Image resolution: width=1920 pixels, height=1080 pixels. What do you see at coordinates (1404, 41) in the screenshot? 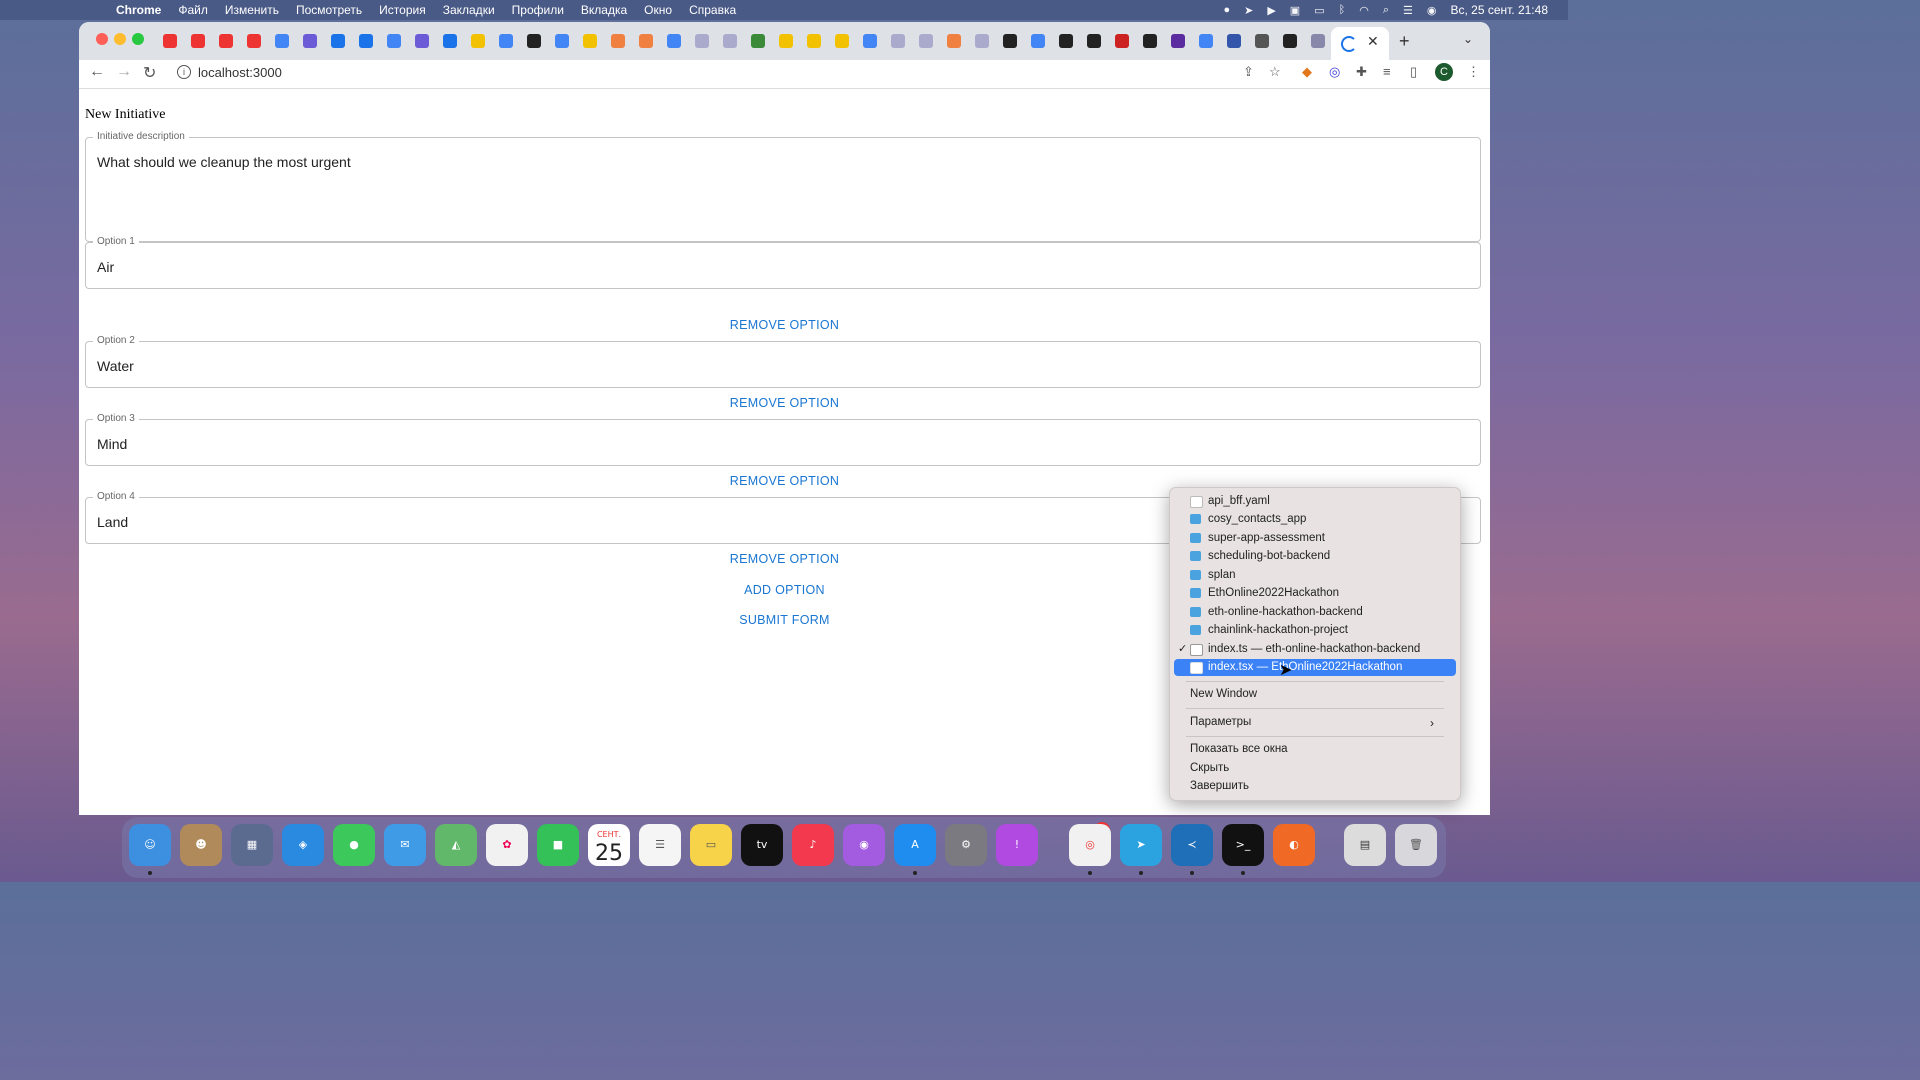
I see `new-tab-icon: +` at bounding box center [1404, 41].